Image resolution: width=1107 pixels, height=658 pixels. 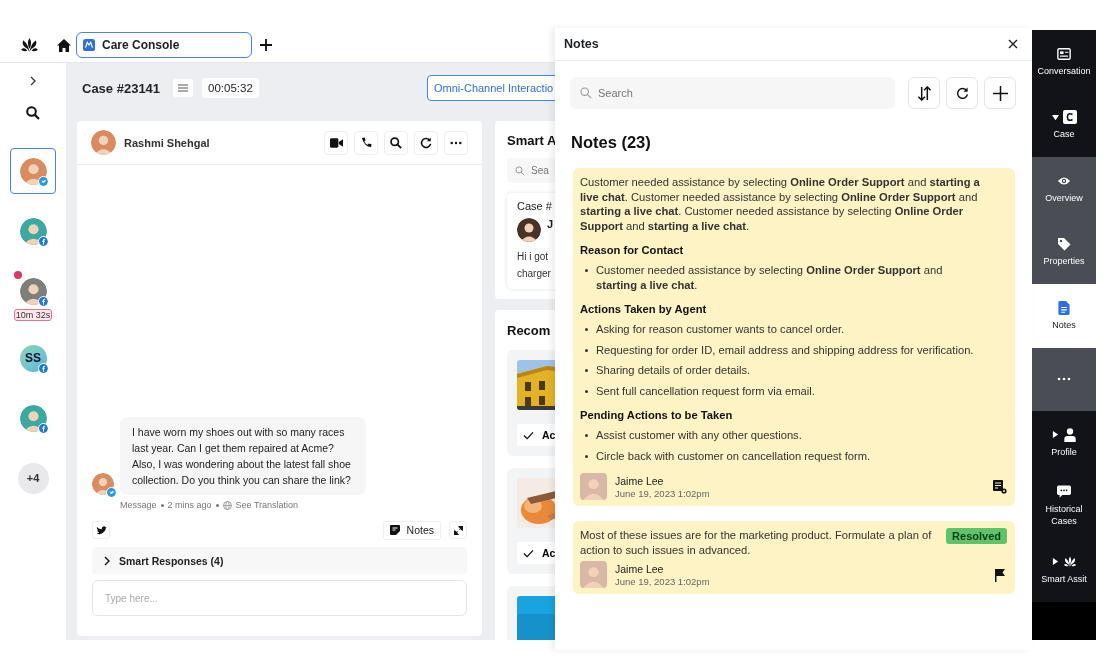 I want to click on status-badge: Resolved, so click(x=976, y=536).